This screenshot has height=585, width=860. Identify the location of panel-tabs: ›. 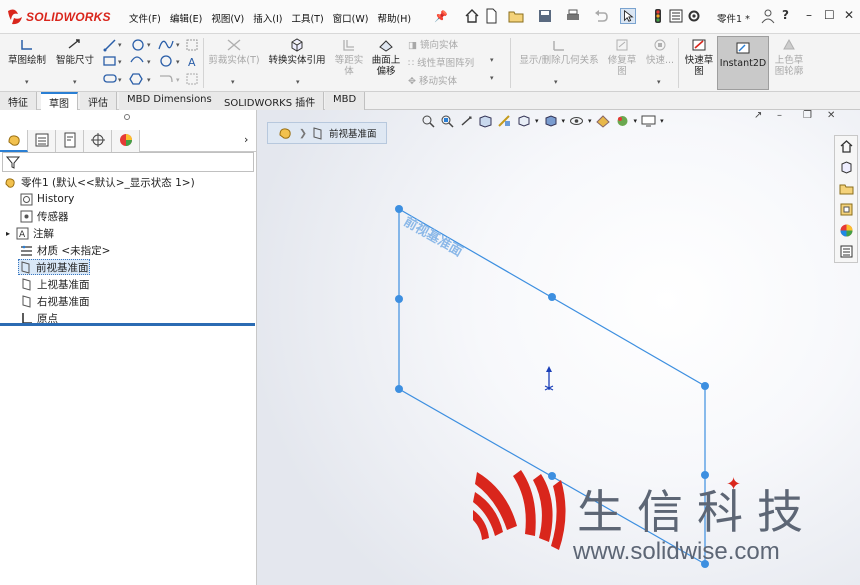
(128, 141).